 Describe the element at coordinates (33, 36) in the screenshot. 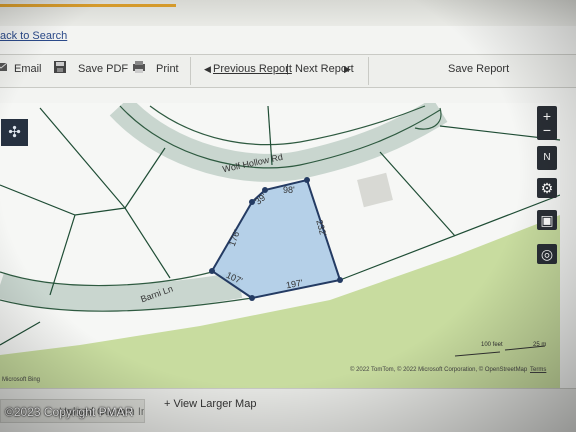

I see `back-to-search-link: ack to Search` at that location.